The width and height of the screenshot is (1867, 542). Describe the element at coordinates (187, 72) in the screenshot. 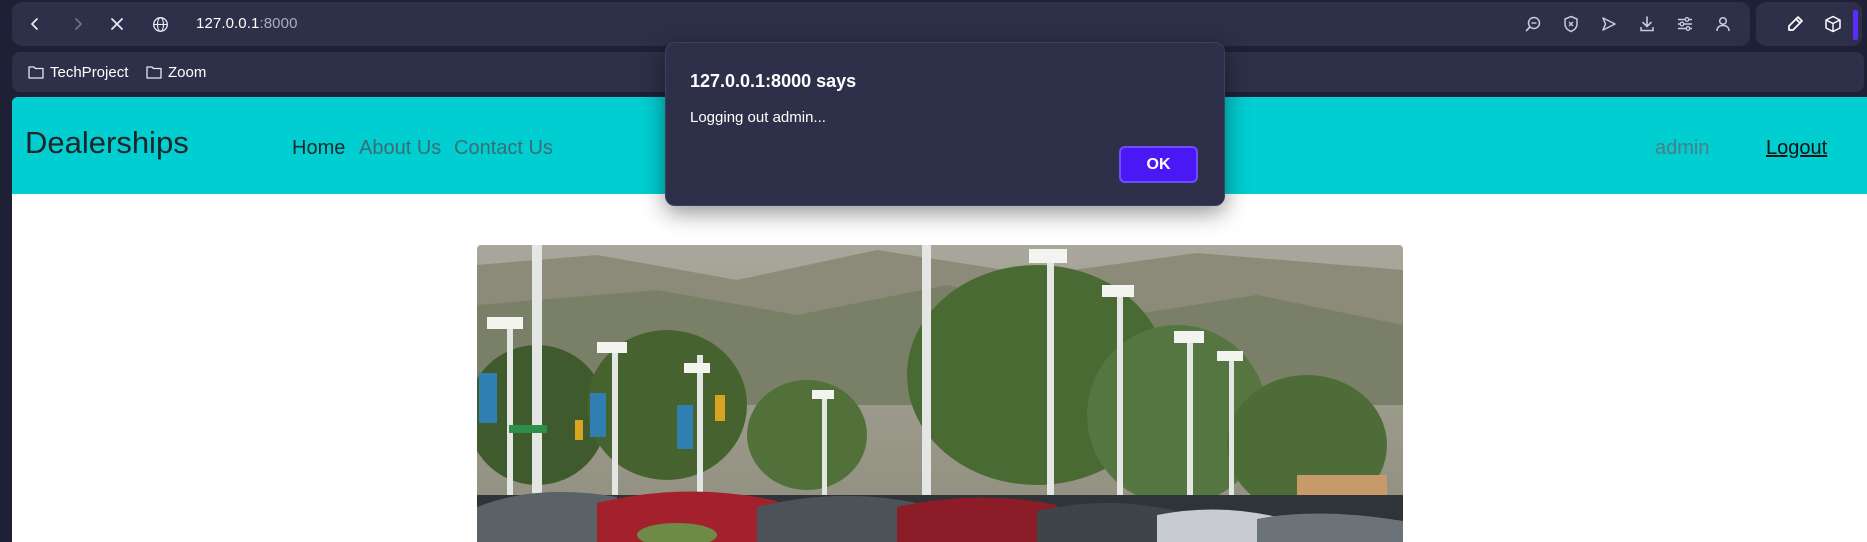

I see `bookmark-label: Zoom` at that location.